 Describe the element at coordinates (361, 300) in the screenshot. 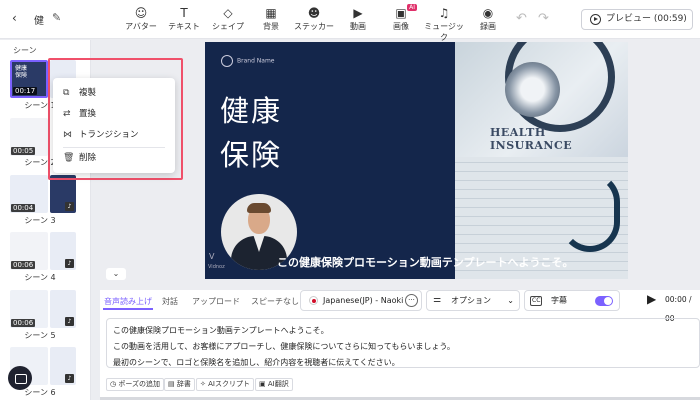

I see `voice-select: Japanese(JP) - Naoki ···` at that location.